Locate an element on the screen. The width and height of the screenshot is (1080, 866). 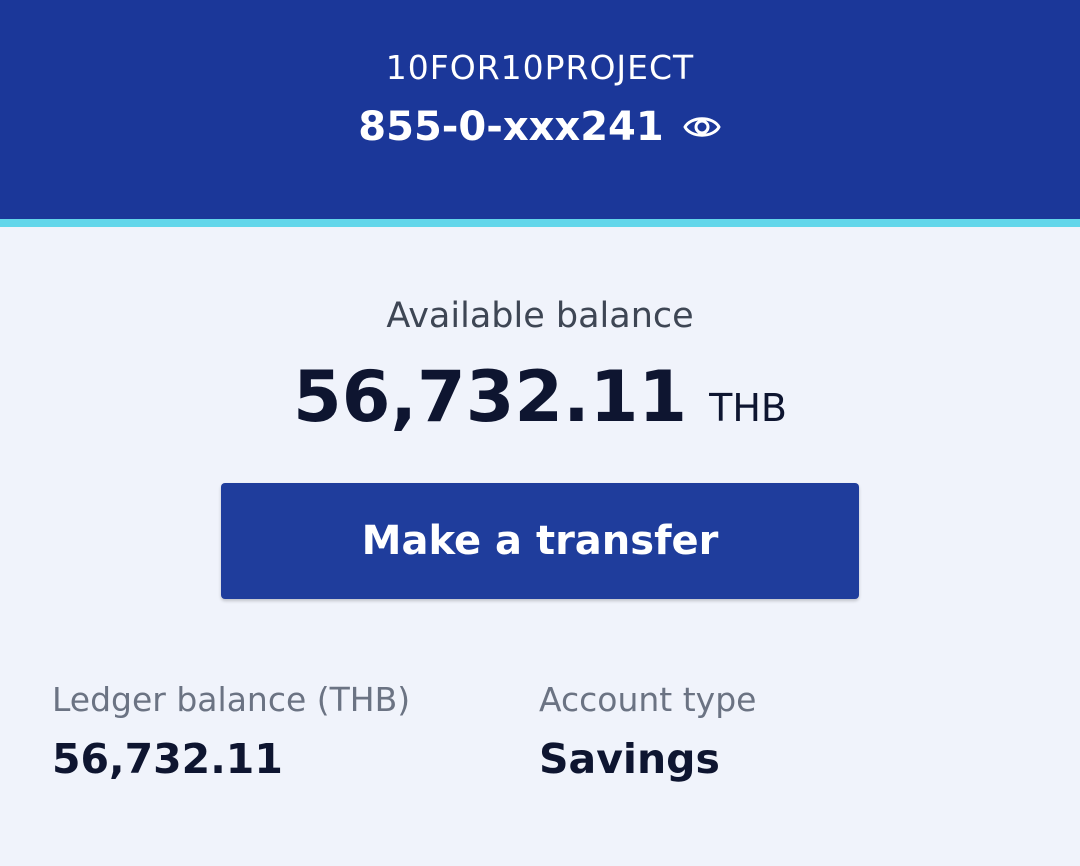
make-transfer-label: Make a transfer is located at coordinates (540, 541).